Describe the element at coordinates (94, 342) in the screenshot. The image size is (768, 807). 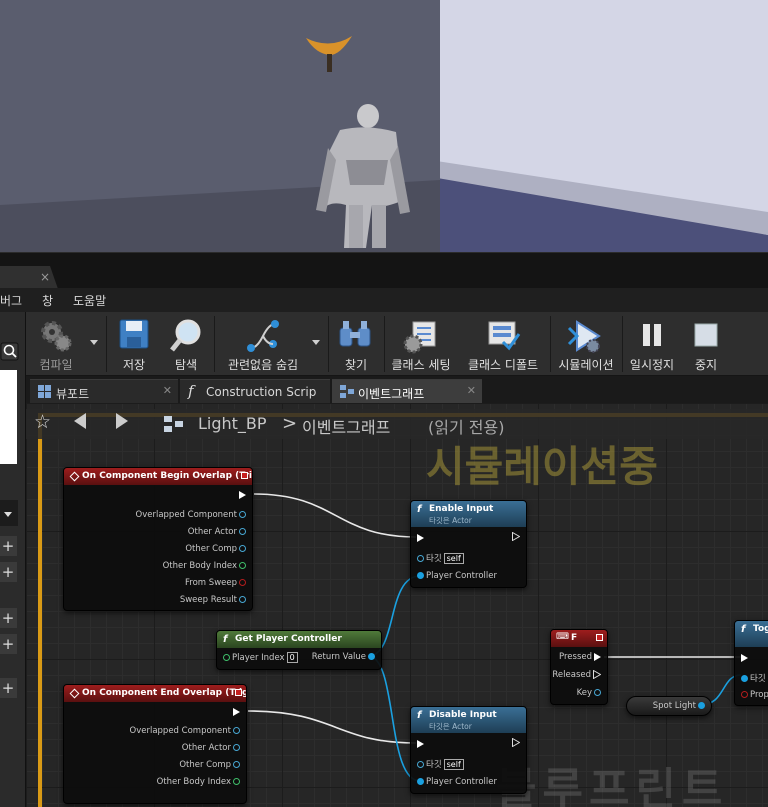
I see `compile-options-caret` at that location.